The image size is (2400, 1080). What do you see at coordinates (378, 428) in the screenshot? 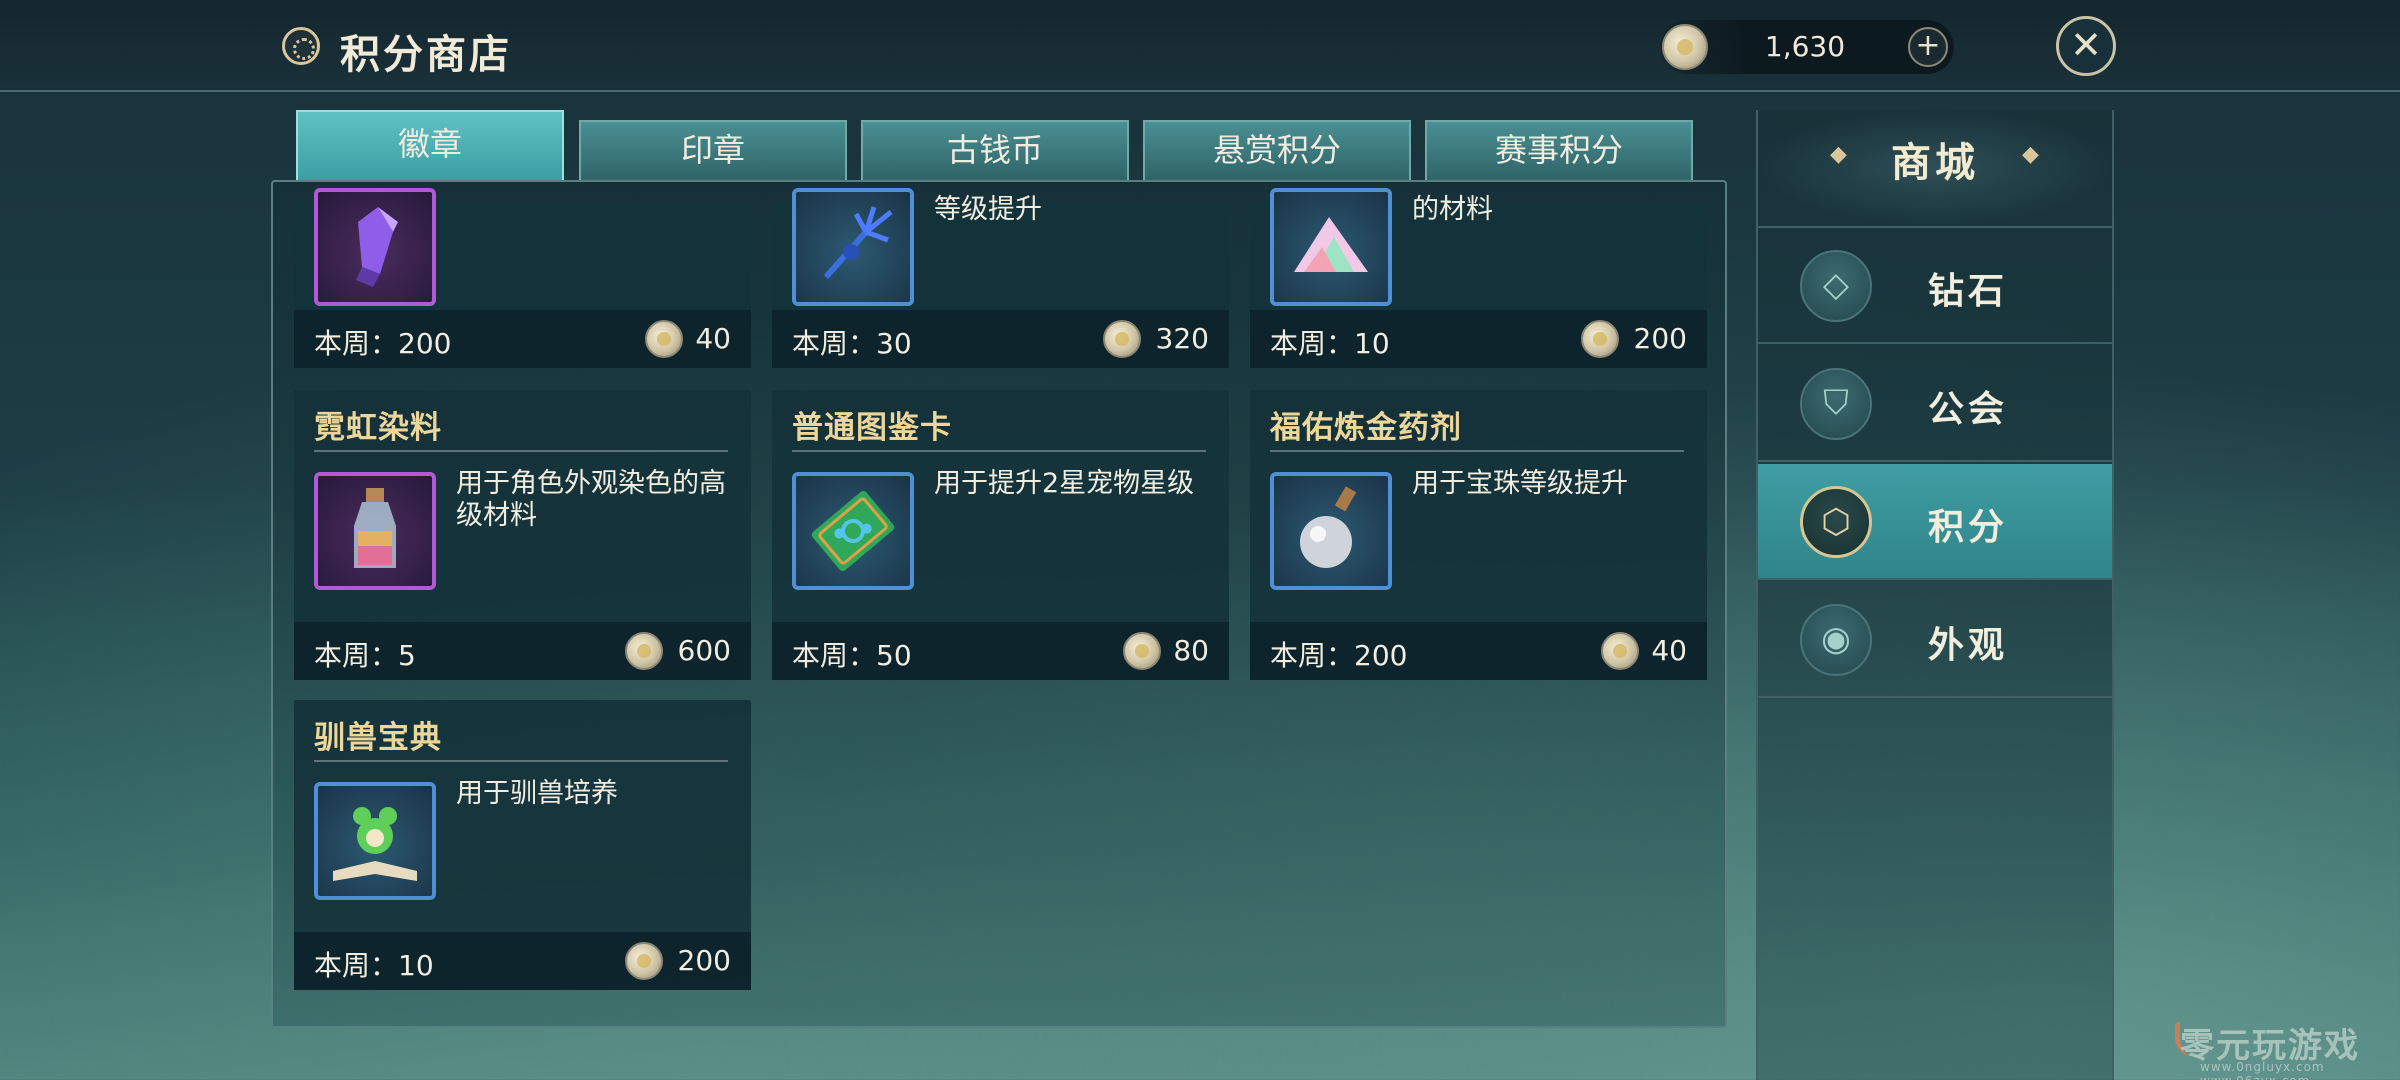
I see `item-name: 霓虹染料` at bounding box center [378, 428].